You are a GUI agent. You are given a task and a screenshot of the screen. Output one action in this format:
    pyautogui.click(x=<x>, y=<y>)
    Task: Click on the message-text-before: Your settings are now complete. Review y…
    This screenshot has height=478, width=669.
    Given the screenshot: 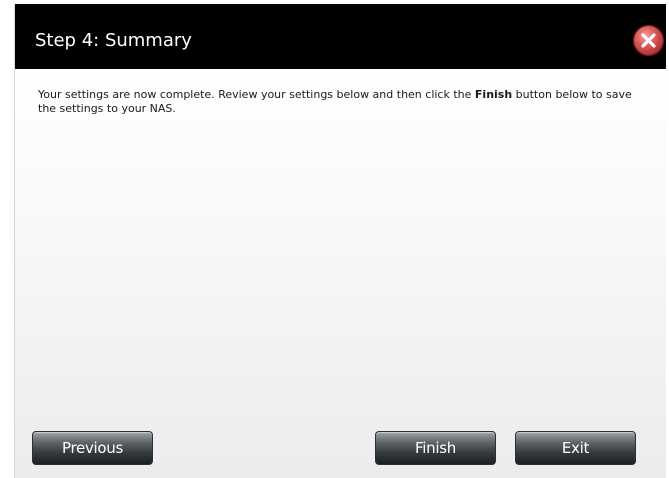 What is the action you would take?
    pyautogui.click(x=256, y=94)
    